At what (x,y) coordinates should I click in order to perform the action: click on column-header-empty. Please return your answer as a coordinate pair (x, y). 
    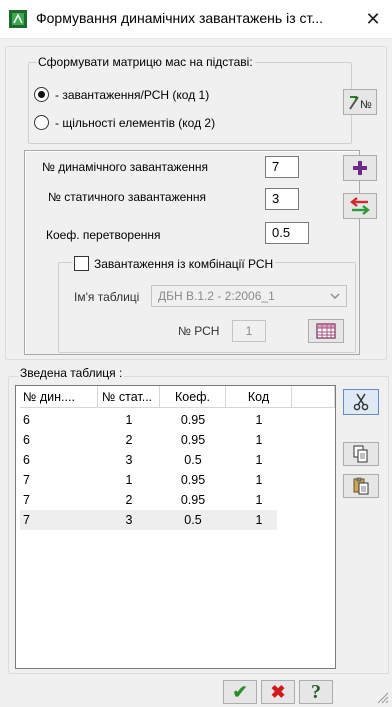
    Looking at the image, I should click on (313, 397).